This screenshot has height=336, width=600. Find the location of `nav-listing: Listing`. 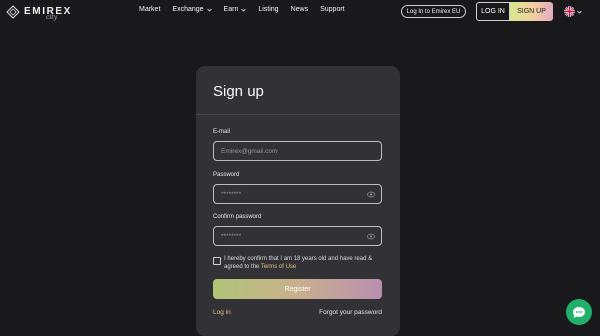

nav-listing: Listing is located at coordinates (268, 9).